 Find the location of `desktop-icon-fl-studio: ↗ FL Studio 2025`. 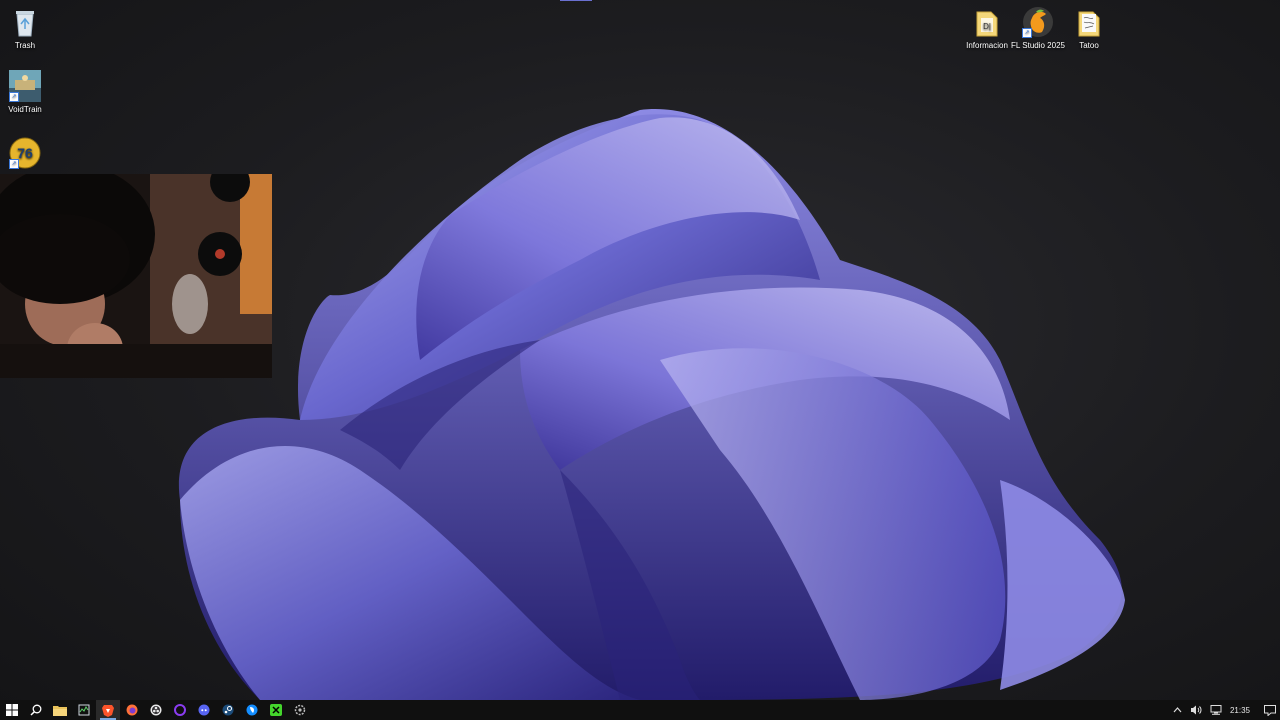

desktop-icon-fl-studio: ↗ FL Studio 2025 is located at coordinates (1038, 28).